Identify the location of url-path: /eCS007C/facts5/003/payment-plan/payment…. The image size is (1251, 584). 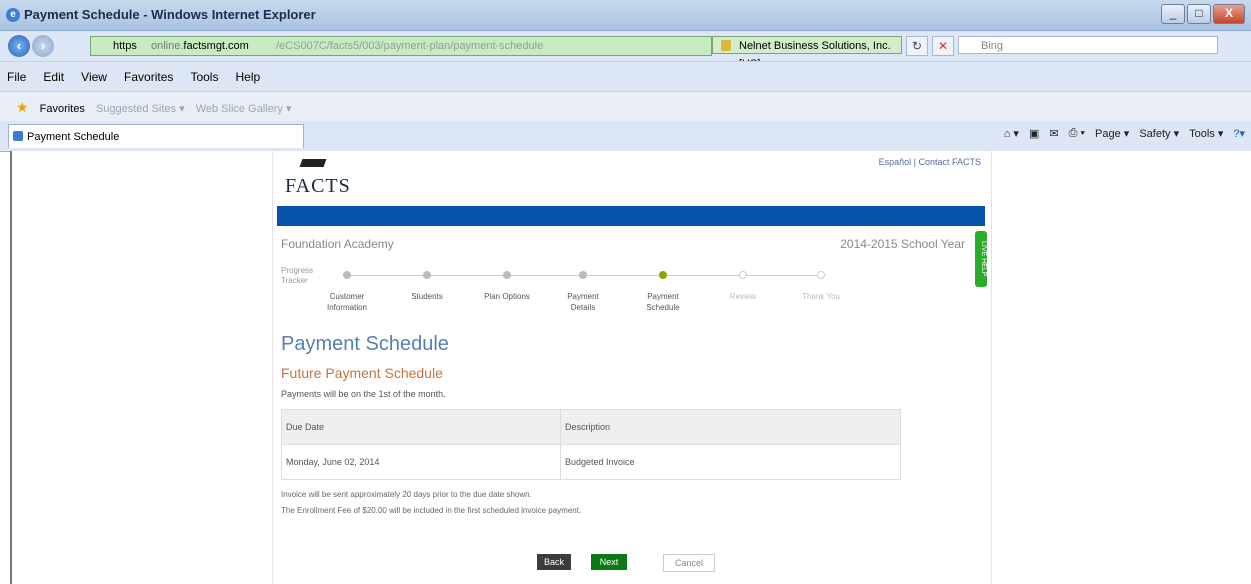
(410, 46).